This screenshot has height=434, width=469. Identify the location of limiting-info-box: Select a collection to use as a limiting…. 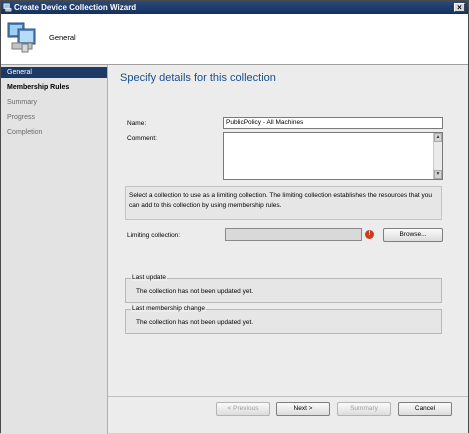
(283, 203).